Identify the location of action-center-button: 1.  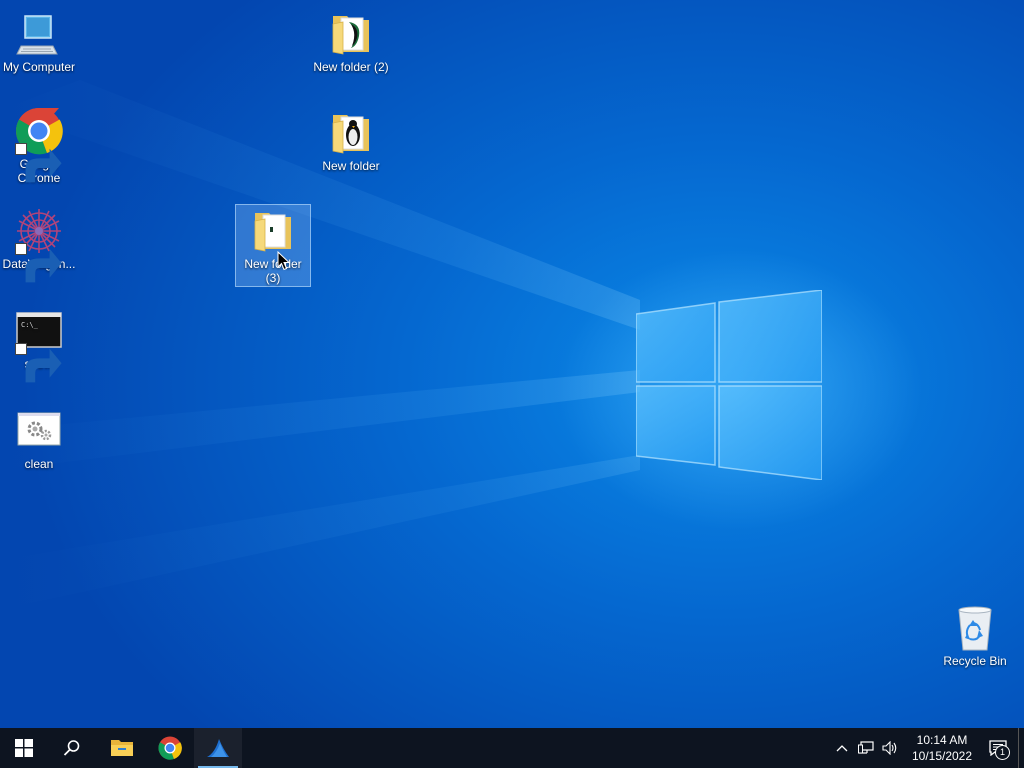
(998, 748).